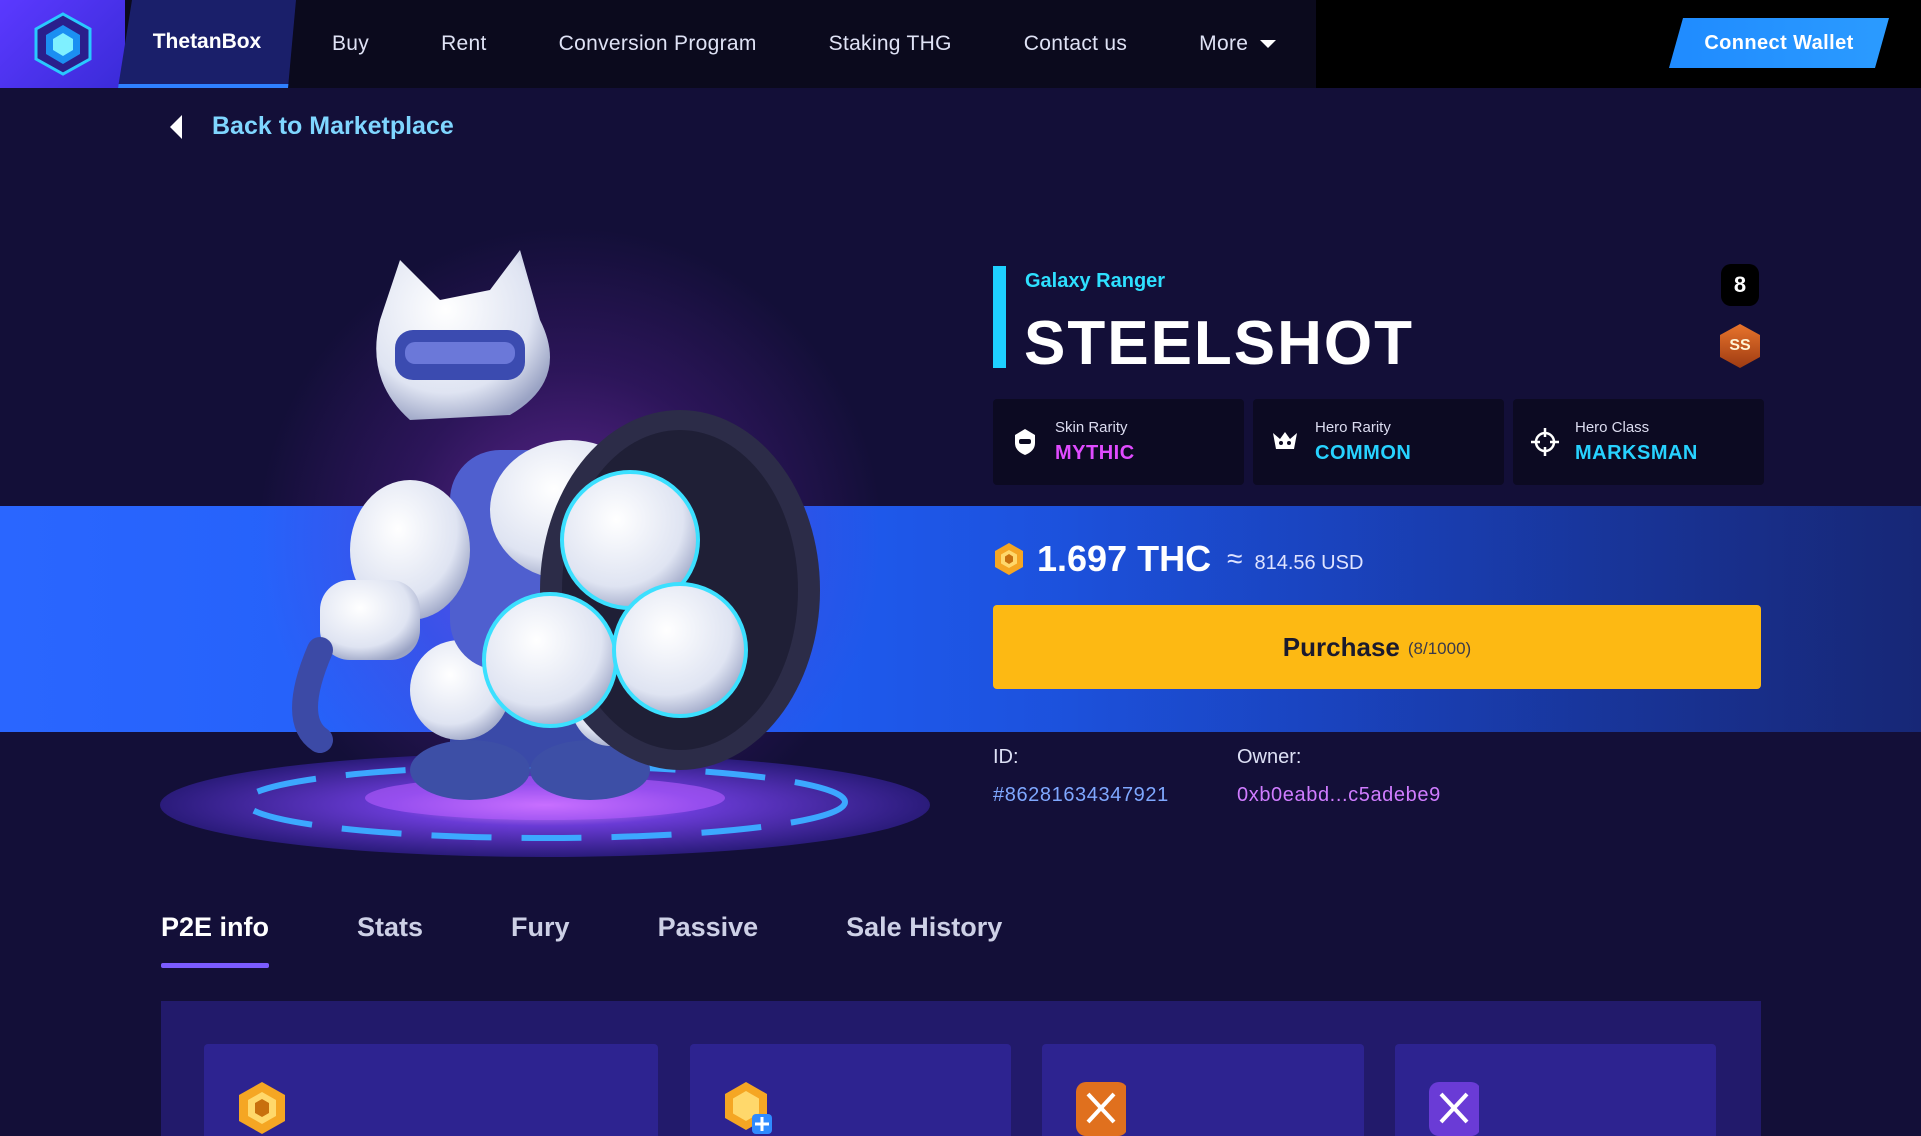 The height and width of the screenshot is (1136, 1921). Describe the element at coordinates (1219, 343) in the screenshot. I see `hero-name: STEELSHOT` at that location.